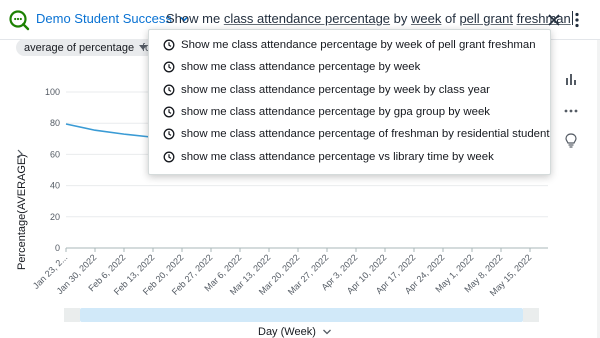 Image resolution: width=600 pixels, height=338 pixels. I want to click on series-line, so click(109, 131).